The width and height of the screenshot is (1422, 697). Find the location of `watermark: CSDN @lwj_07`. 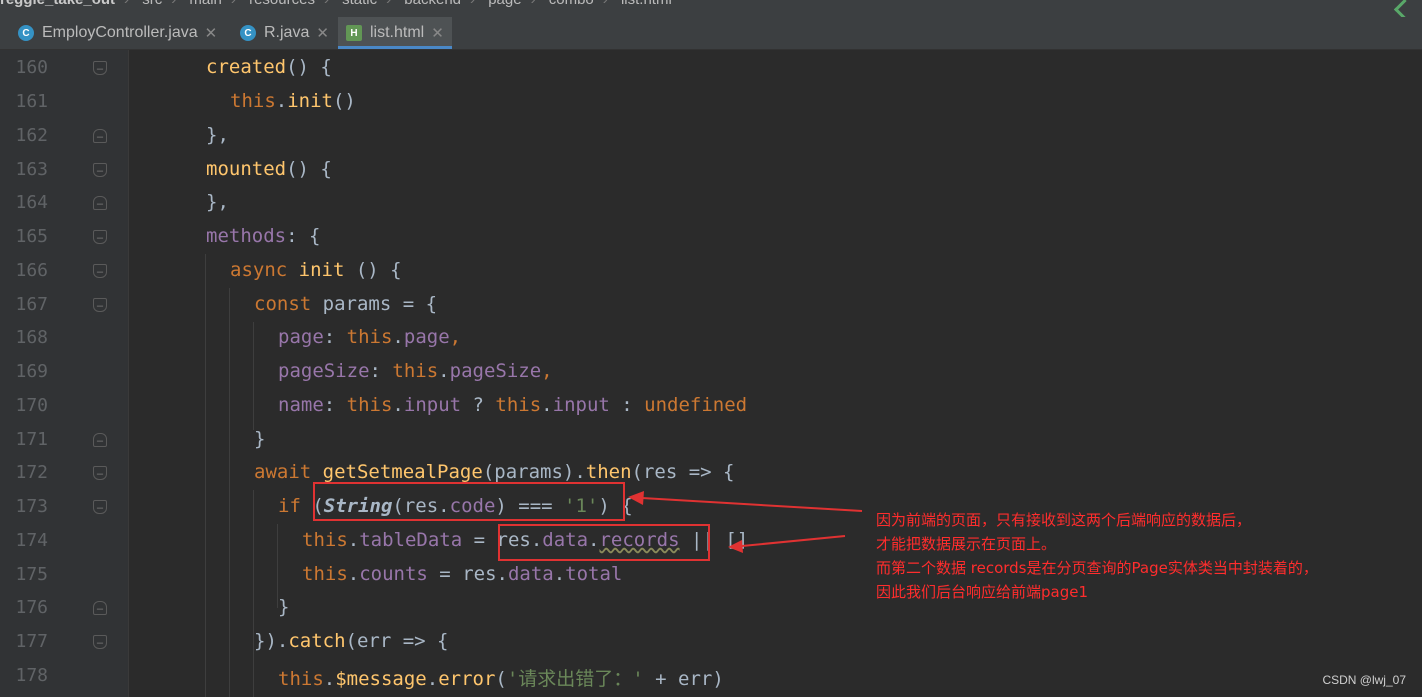

watermark: CSDN @lwj_07 is located at coordinates (1364, 680).